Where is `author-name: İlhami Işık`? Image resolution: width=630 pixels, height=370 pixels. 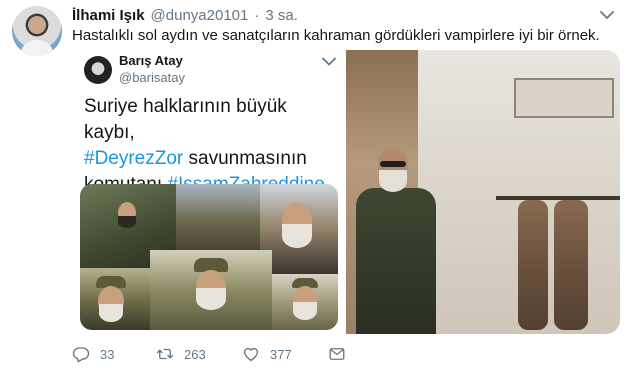 author-name: İlhami Işık is located at coordinates (108, 15).